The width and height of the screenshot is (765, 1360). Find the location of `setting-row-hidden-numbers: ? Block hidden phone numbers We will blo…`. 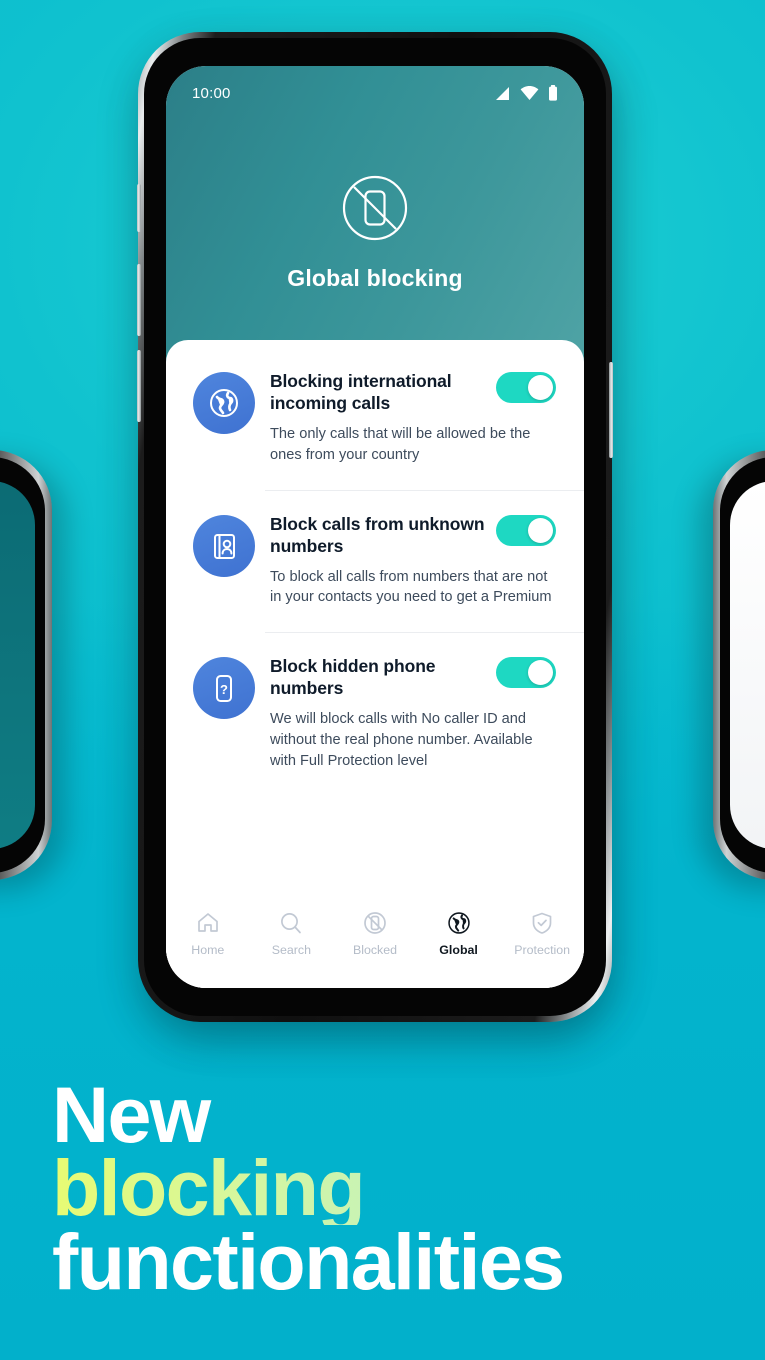

setting-row-hidden-numbers: ? Block hidden phone numbers We will blo… is located at coordinates (375, 702).